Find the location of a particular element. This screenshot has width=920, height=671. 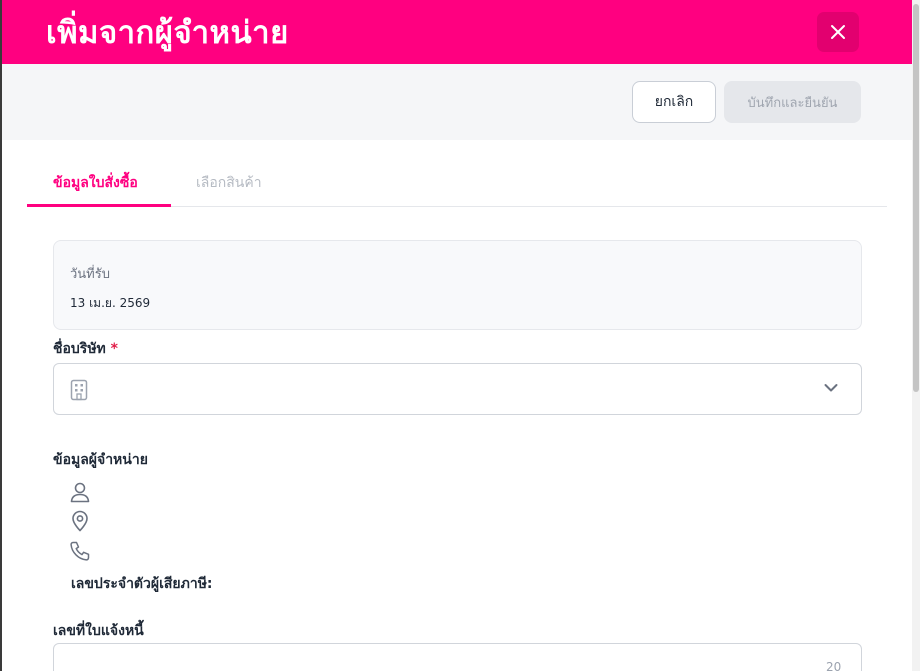

tab-select-products: เลือกสินค้า is located at coordinates (229, 183).